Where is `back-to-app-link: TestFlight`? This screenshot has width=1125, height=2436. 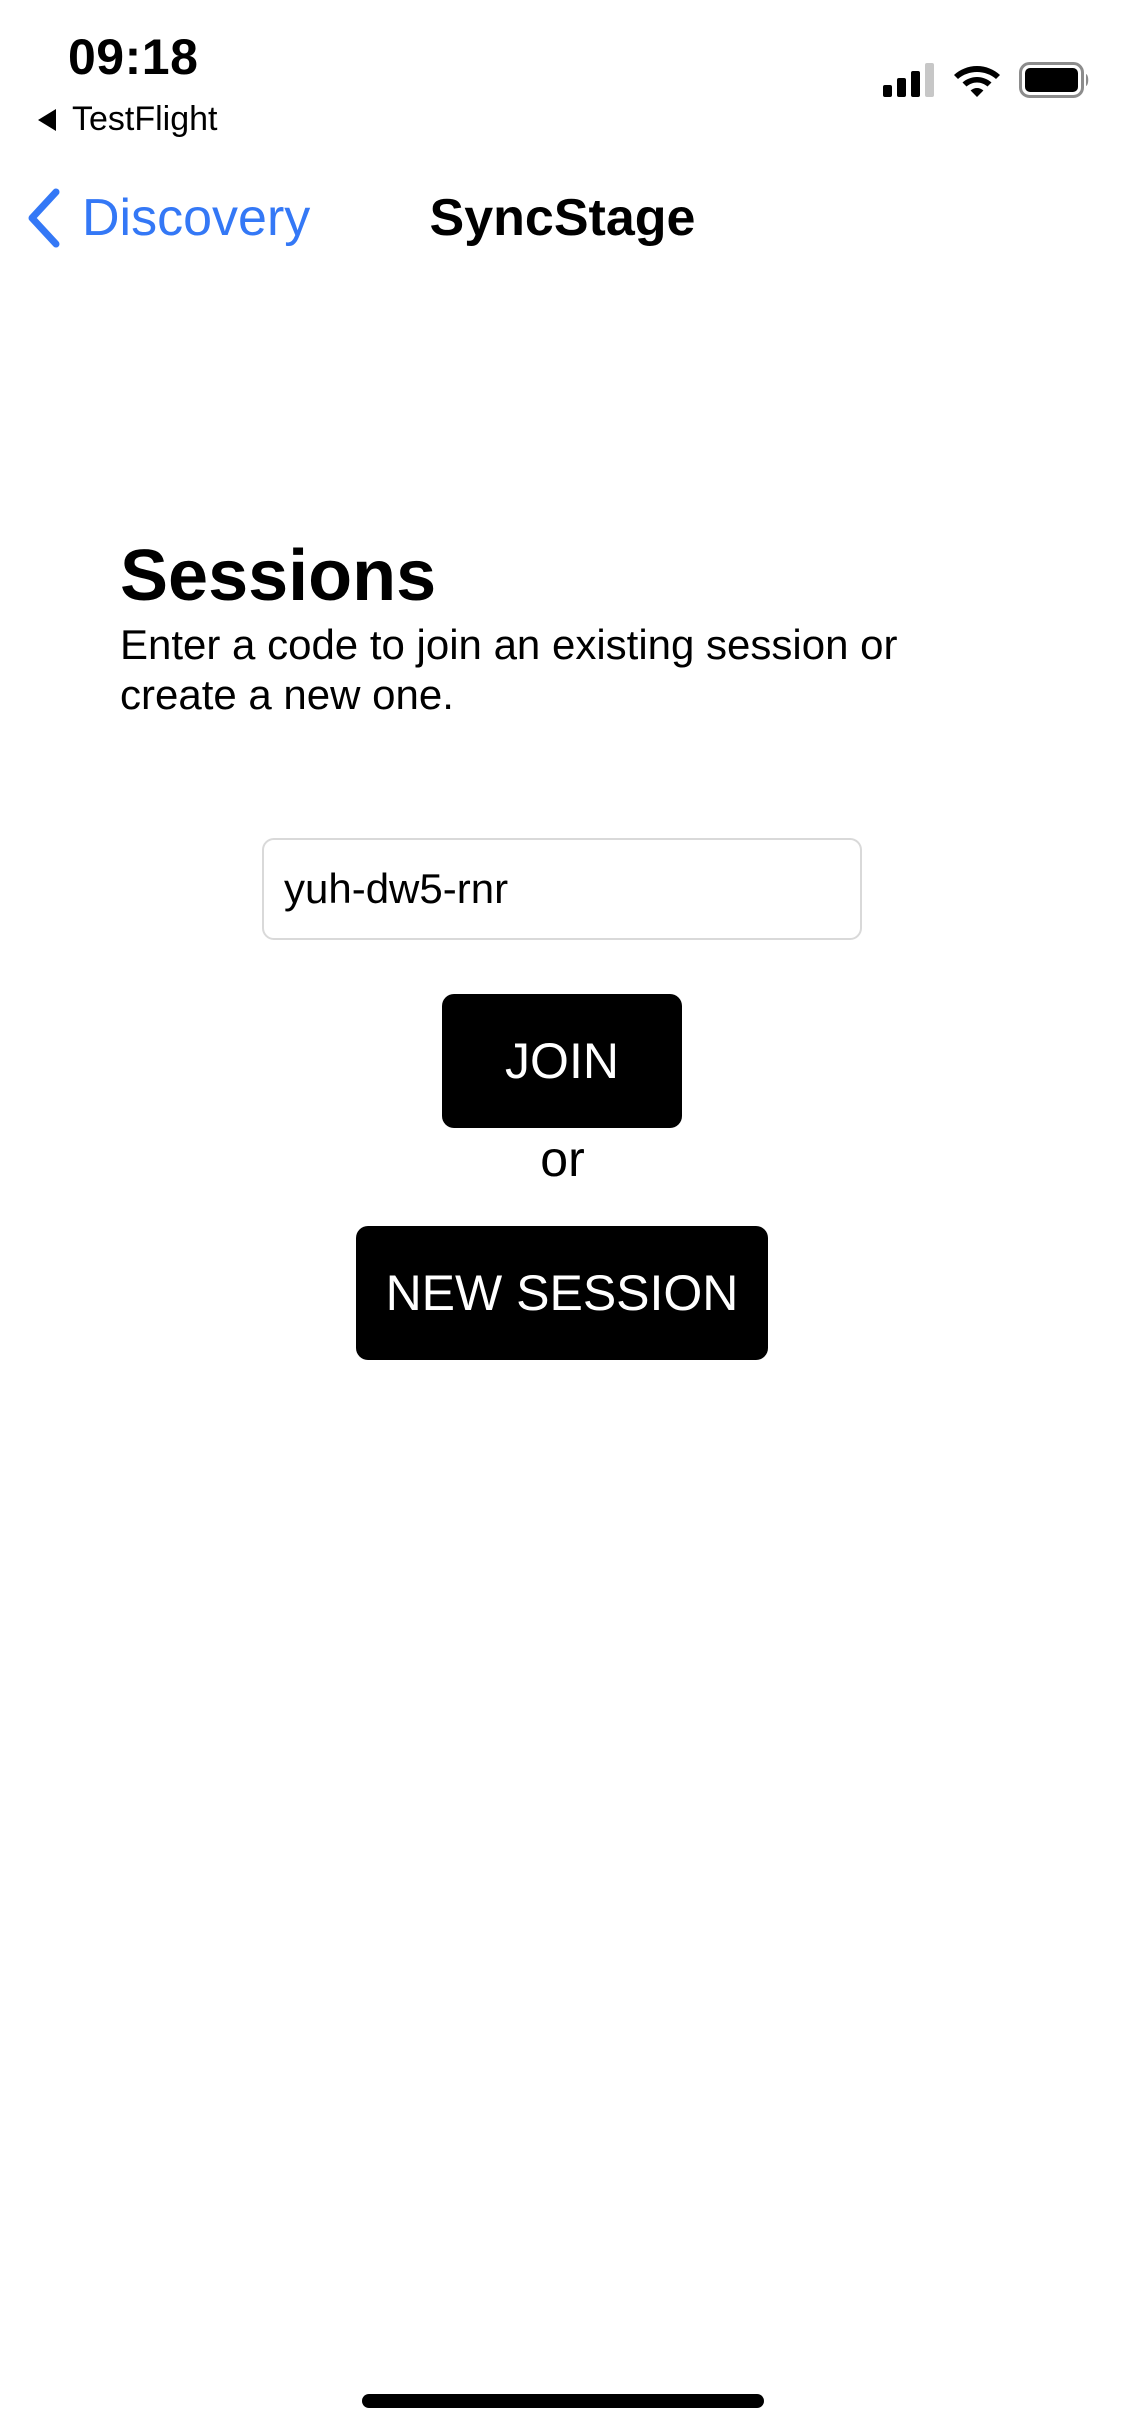
back-to-app-link: TestFlight is located at coordinates (128, 119).